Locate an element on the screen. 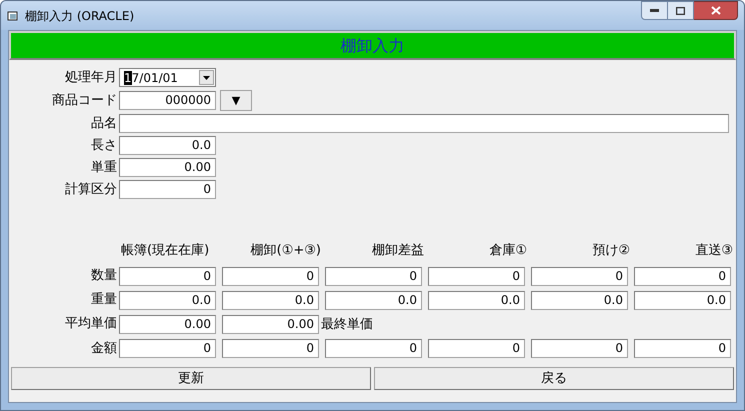 This screenshot has width=745, height=411. dropdown-button: ▼ is located at coordinates (236, 100).